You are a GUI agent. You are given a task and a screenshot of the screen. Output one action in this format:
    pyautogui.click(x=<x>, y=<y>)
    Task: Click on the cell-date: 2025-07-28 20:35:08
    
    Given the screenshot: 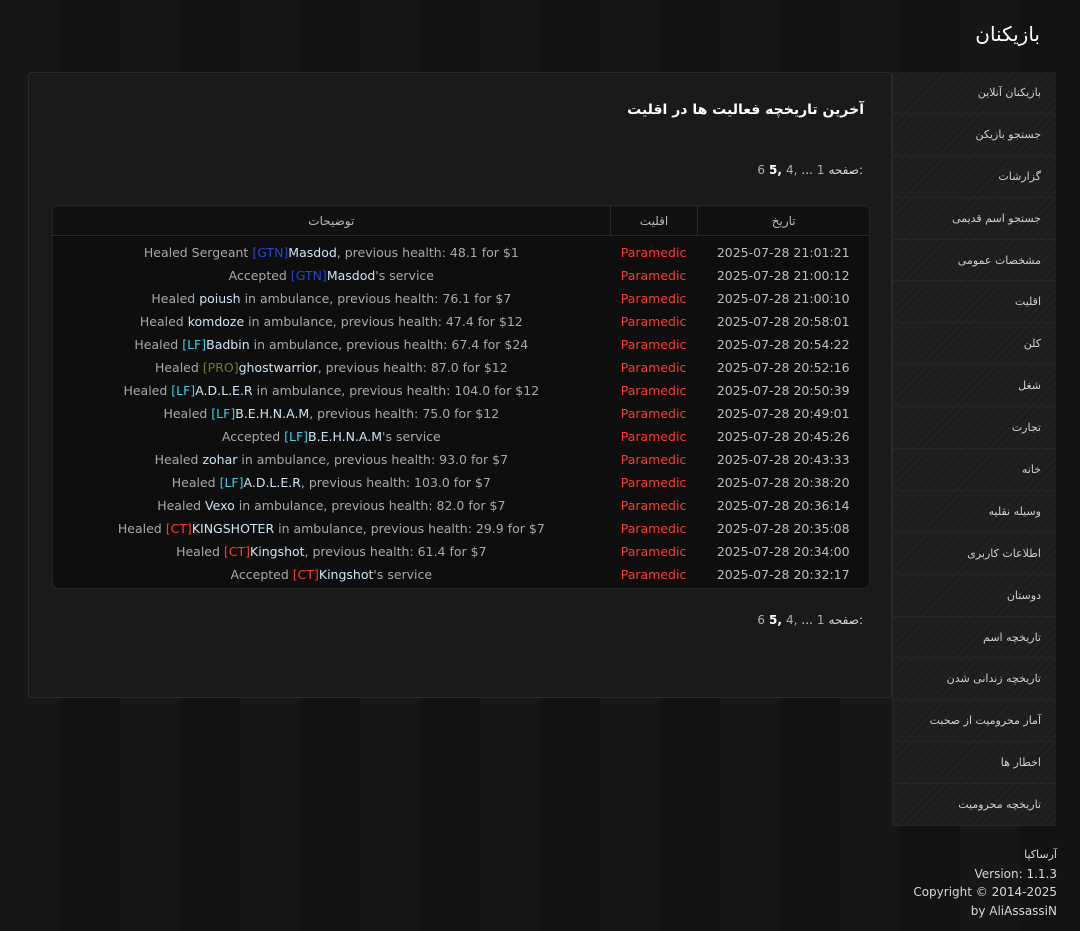 What is the action you would take?
    pyautogui.click(x=783, y=528)
    